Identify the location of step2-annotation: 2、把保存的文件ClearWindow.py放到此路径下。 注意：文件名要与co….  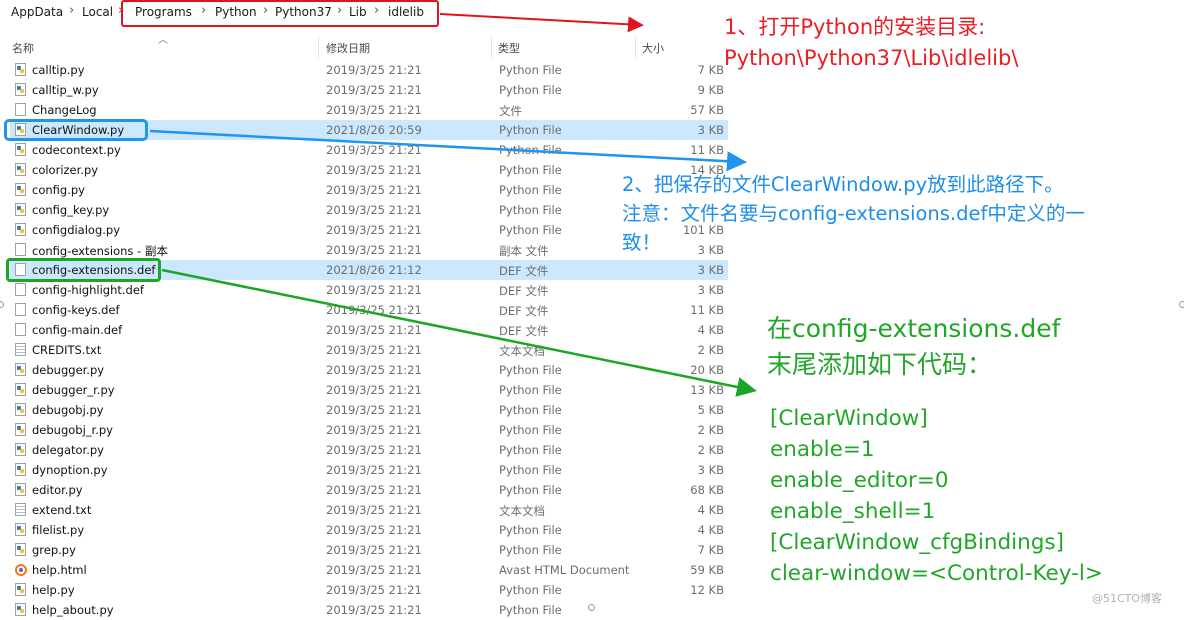
(853, 213).